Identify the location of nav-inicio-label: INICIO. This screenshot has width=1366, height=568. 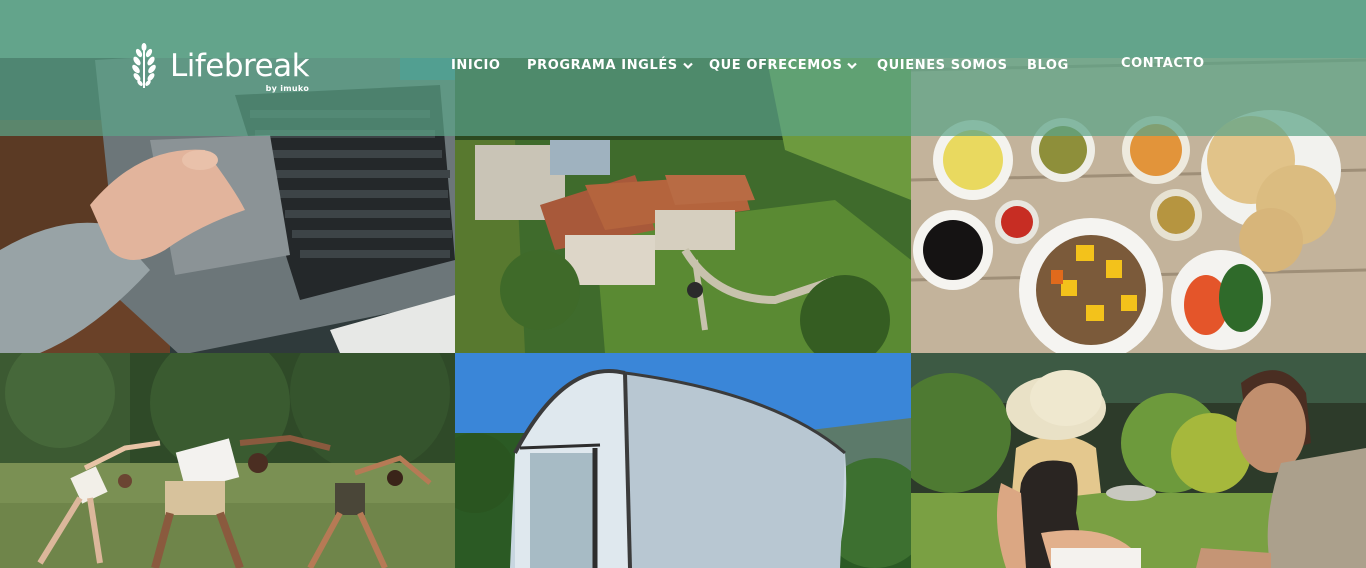
(476, 65).